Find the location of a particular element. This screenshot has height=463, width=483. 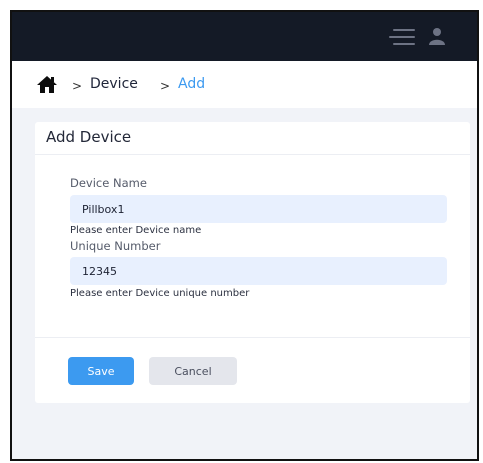

device-name-input is located at coordinates (258, 209).